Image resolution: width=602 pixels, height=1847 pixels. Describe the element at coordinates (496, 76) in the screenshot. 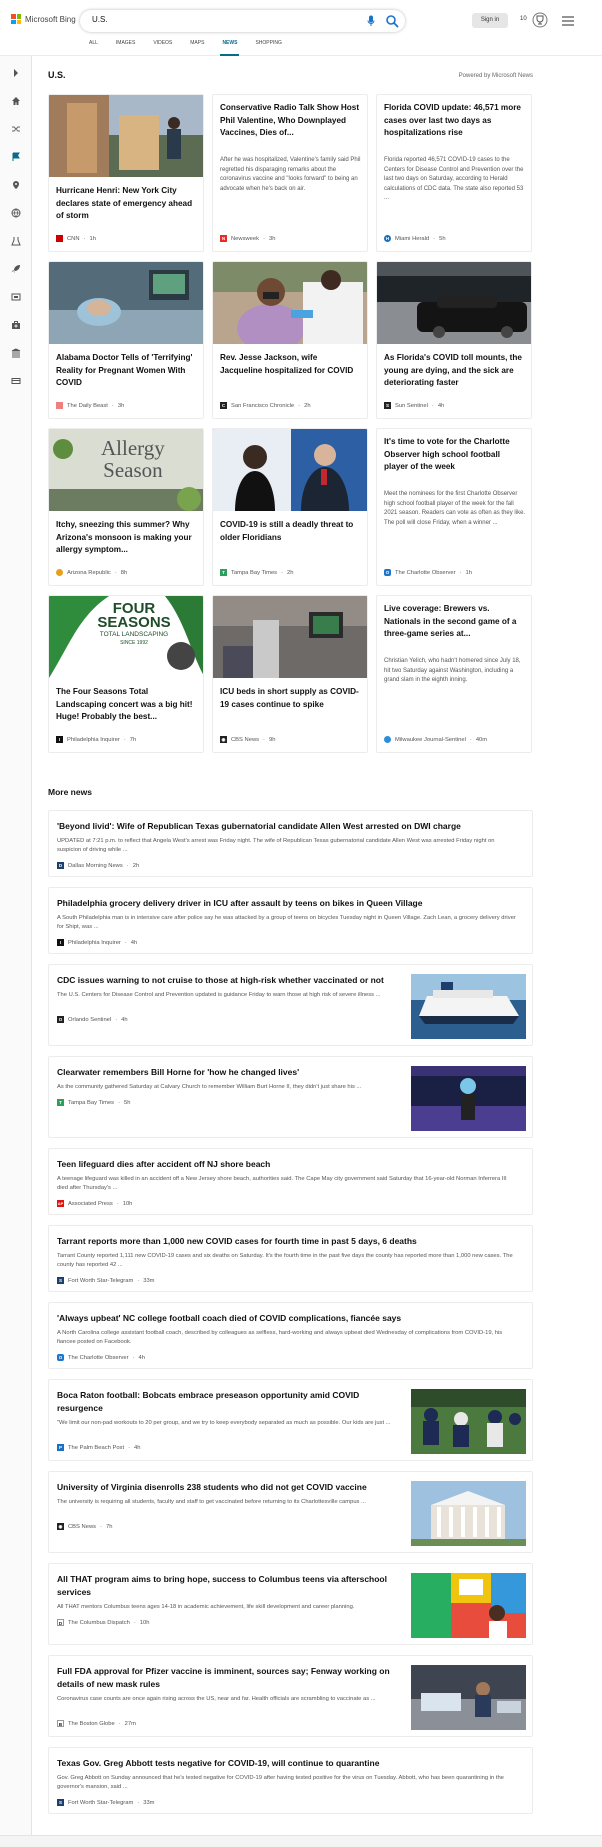

I see `powered-by-label: Powered by Microsoft News` at that location.